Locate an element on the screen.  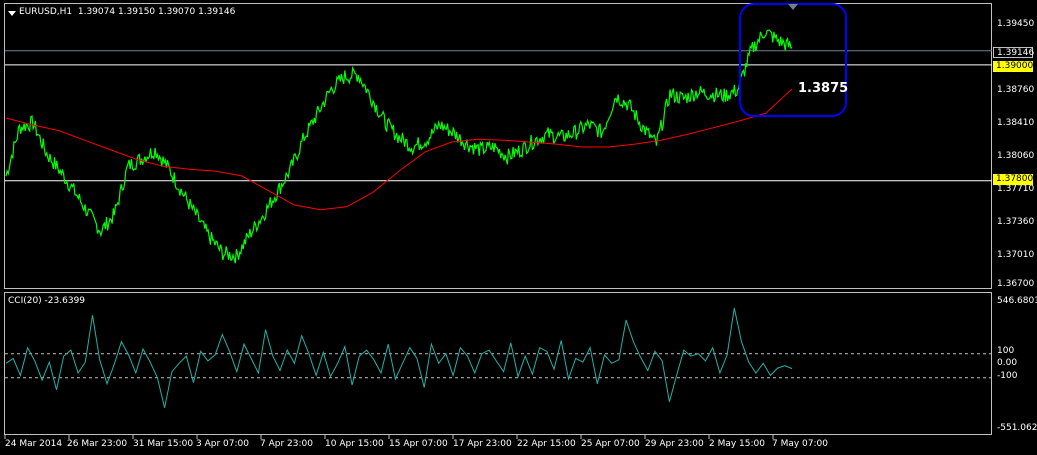
time-label: 24 Mar 2014 is located at coordinates (34, 444).